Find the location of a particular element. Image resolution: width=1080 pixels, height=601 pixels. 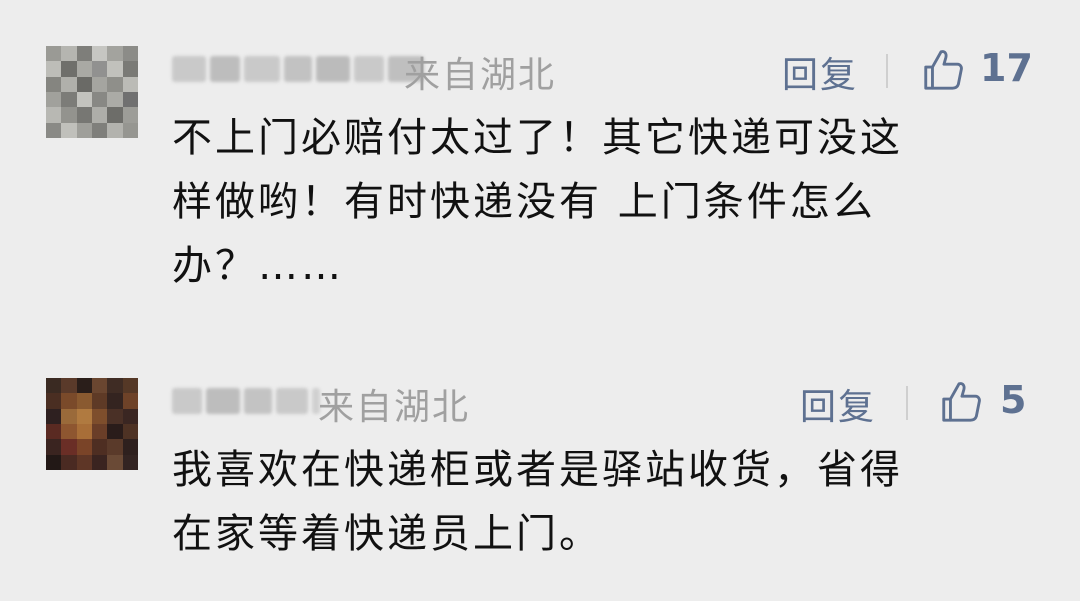

comment-line: 我喜欢在快递柜或者是驿站收货，省得 is located at coordinates (537, 470).